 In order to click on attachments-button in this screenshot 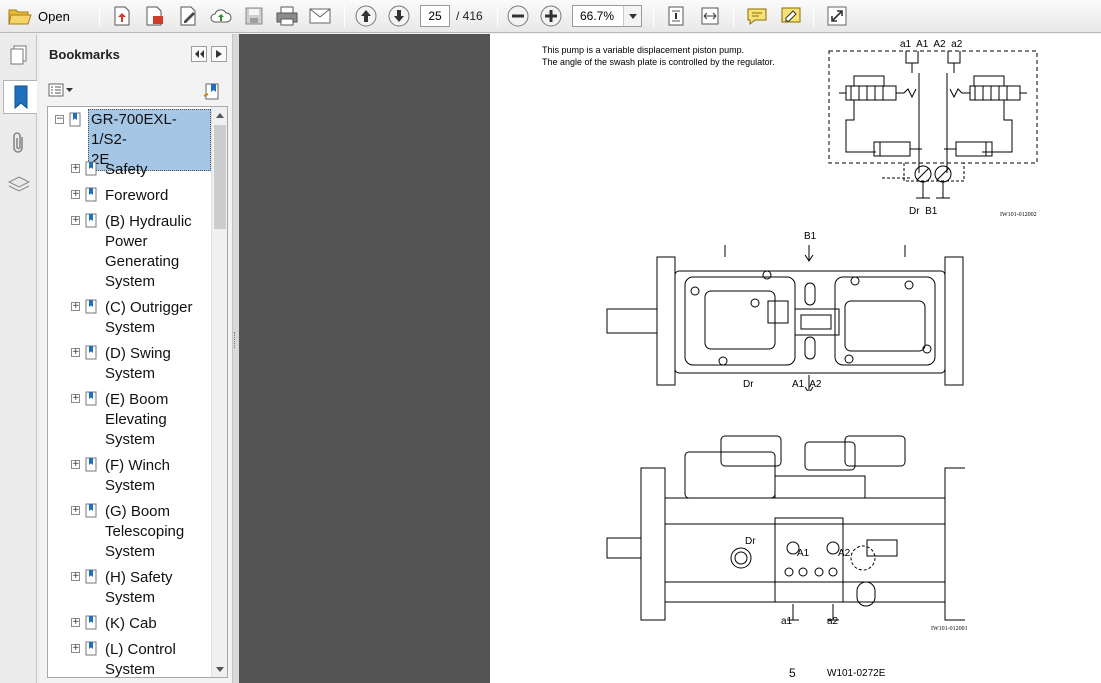, I will do `click(18, 143)`.